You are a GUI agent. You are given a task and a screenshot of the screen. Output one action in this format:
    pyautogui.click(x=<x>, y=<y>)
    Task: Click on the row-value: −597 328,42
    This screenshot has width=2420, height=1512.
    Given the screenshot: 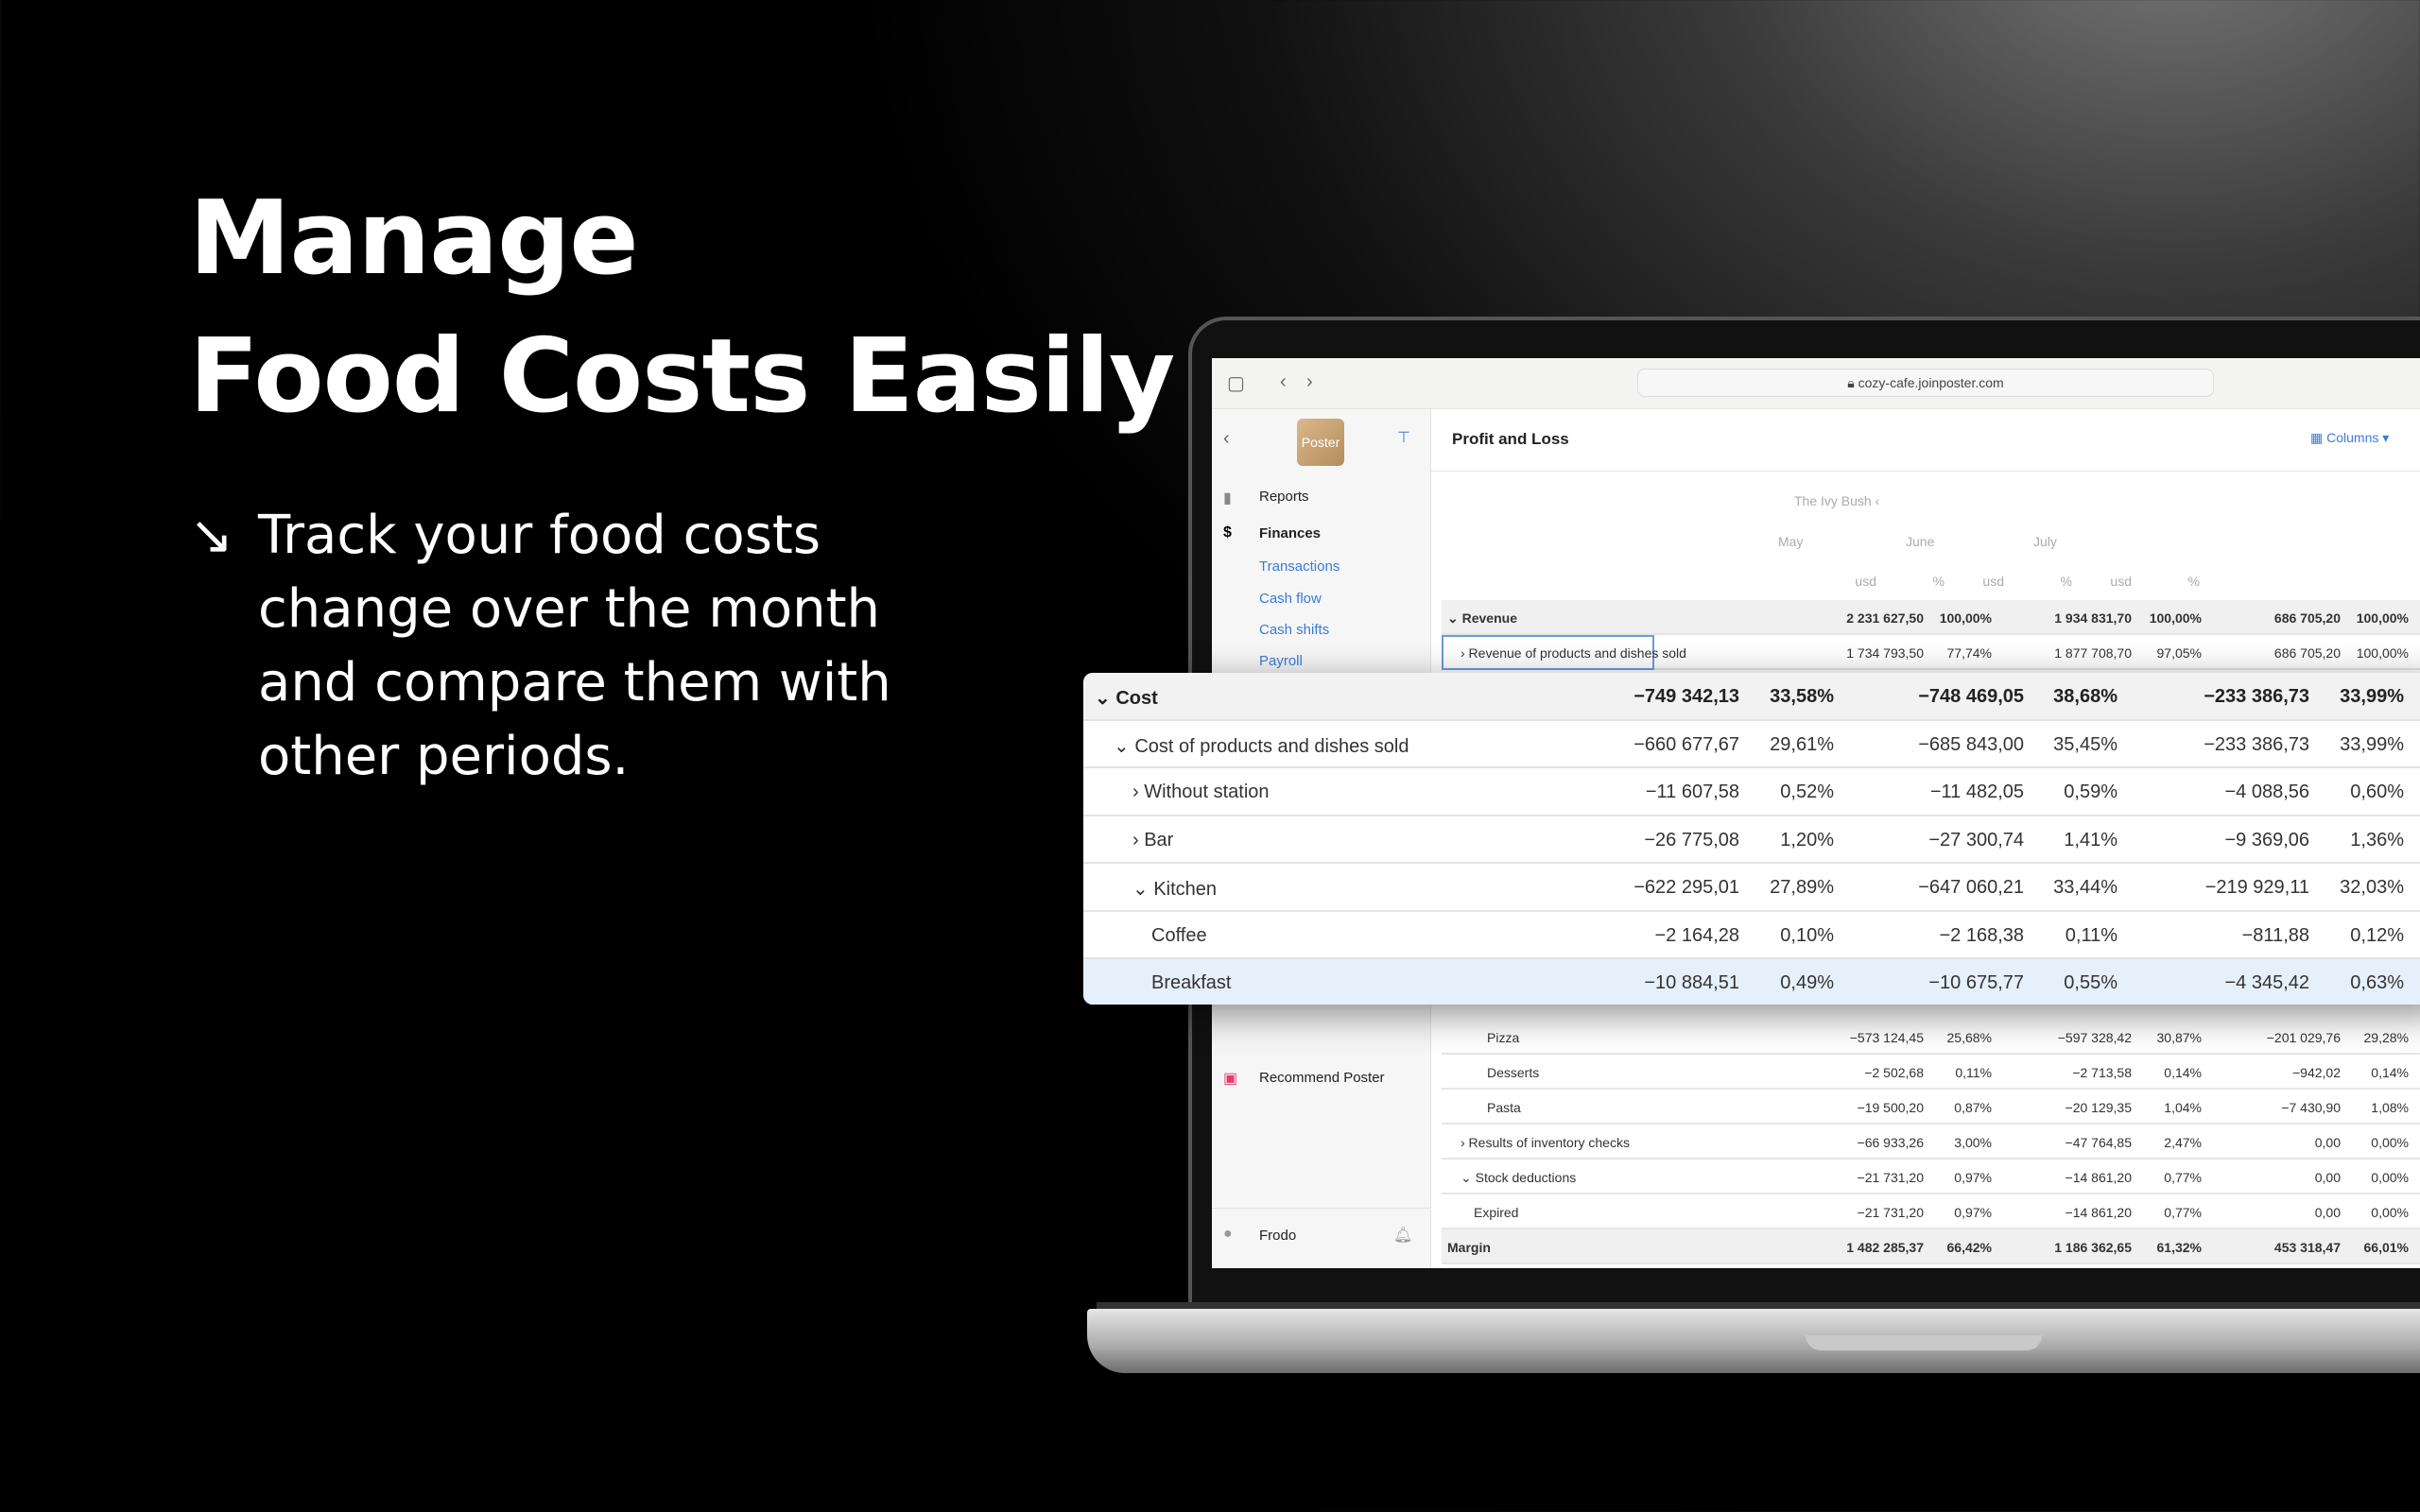 What is the action you would take?
    pyautogui.click(x=2094, y=1037)
    